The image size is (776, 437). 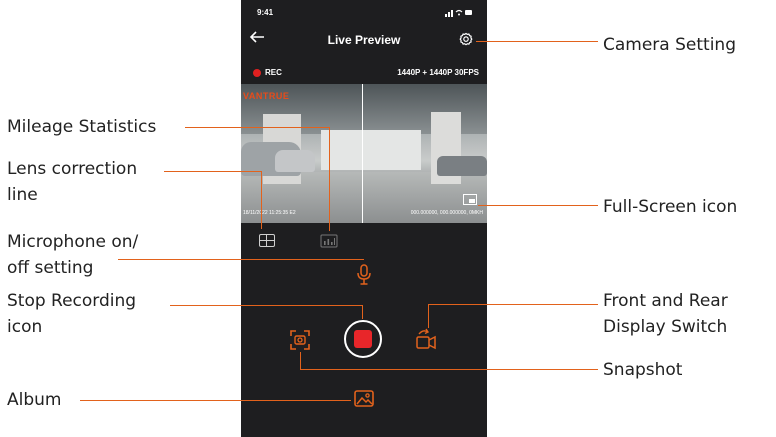 What do you see at coordinates (364, 73) in the screenshot?
I see `recording-status-bar: REC 1440P + 1440P 30FPS` at bounding box center [364, 73].